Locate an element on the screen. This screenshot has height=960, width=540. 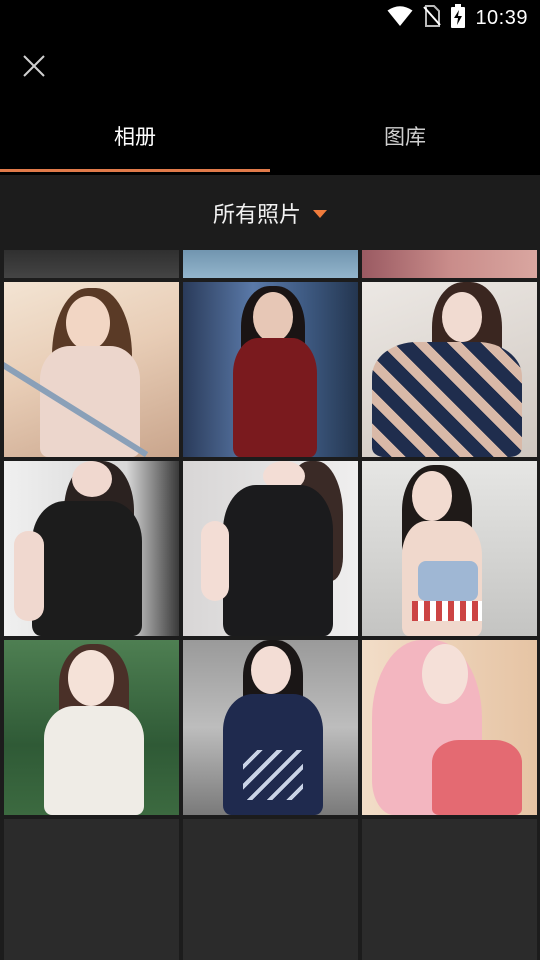
tab-indicator is located at coordinates (135, 170).